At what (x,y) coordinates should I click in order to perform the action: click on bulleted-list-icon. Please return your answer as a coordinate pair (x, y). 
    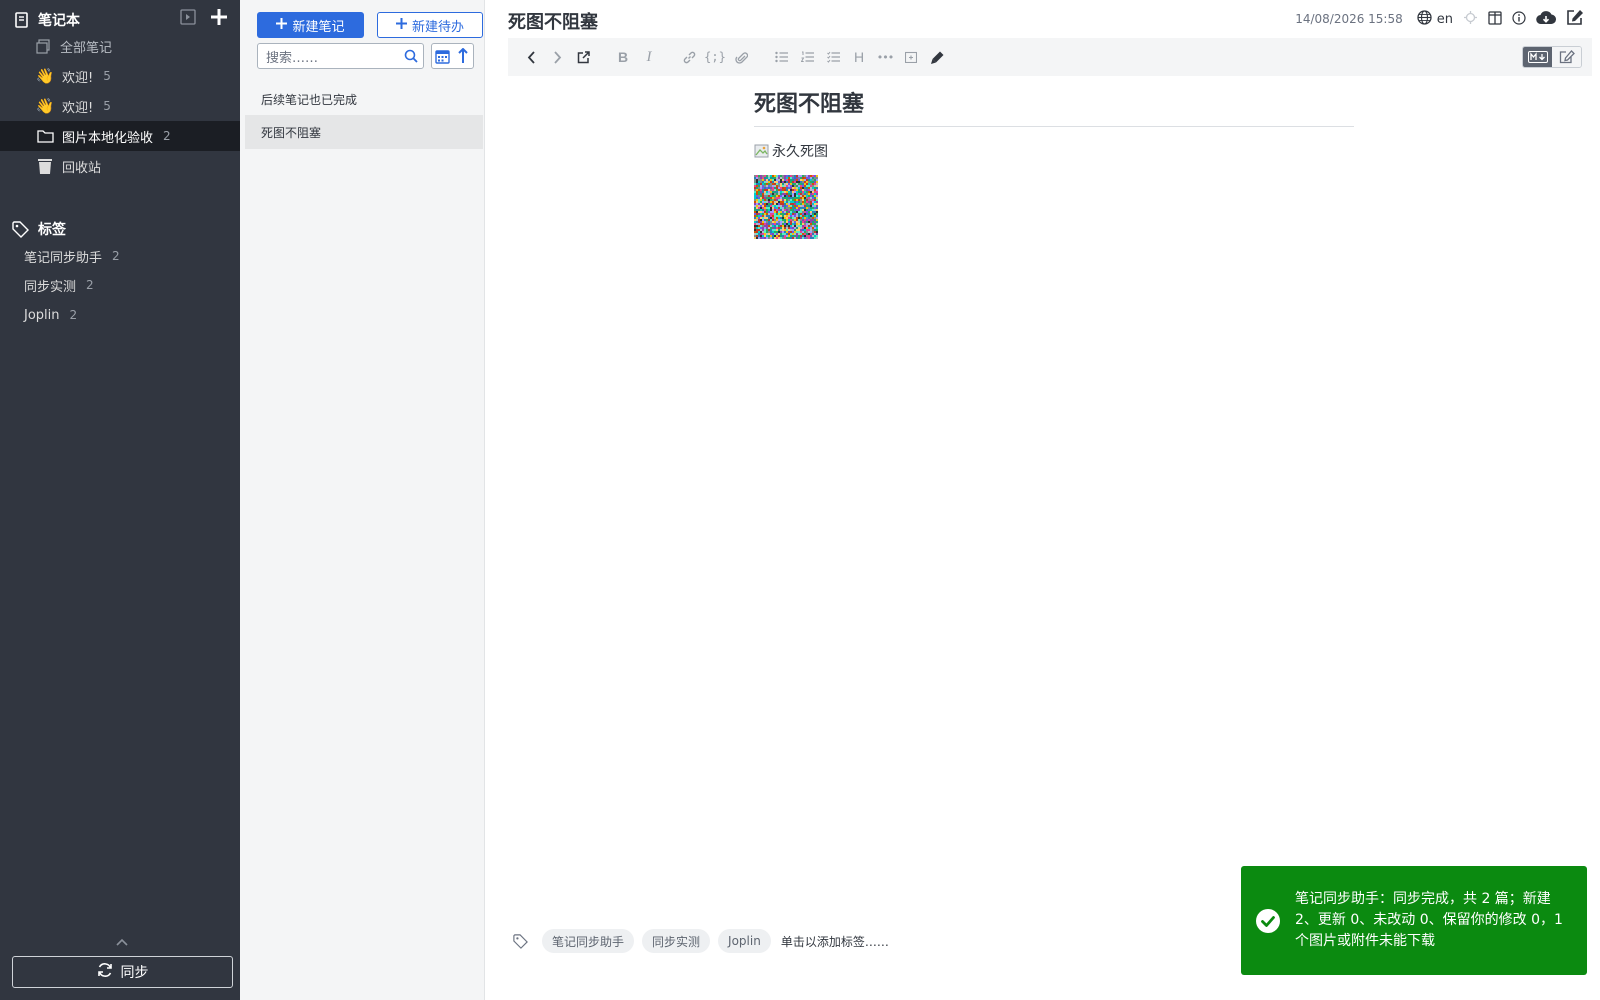
    Looking at the image, I should click on (781, 57).